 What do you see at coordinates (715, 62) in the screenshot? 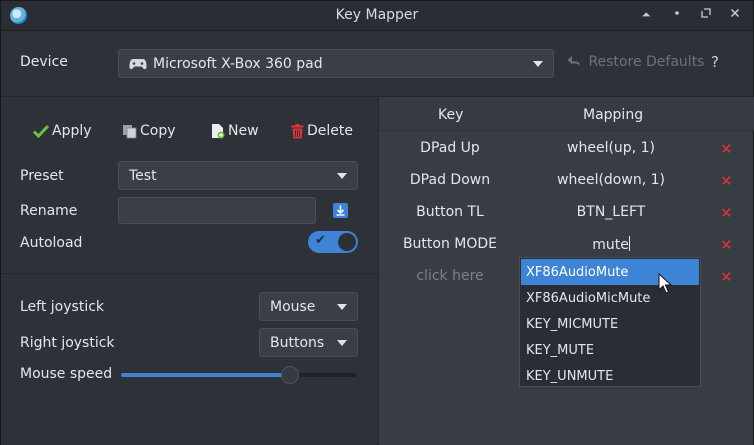
I see `help-button: ?` at bounding box center [715, 62].